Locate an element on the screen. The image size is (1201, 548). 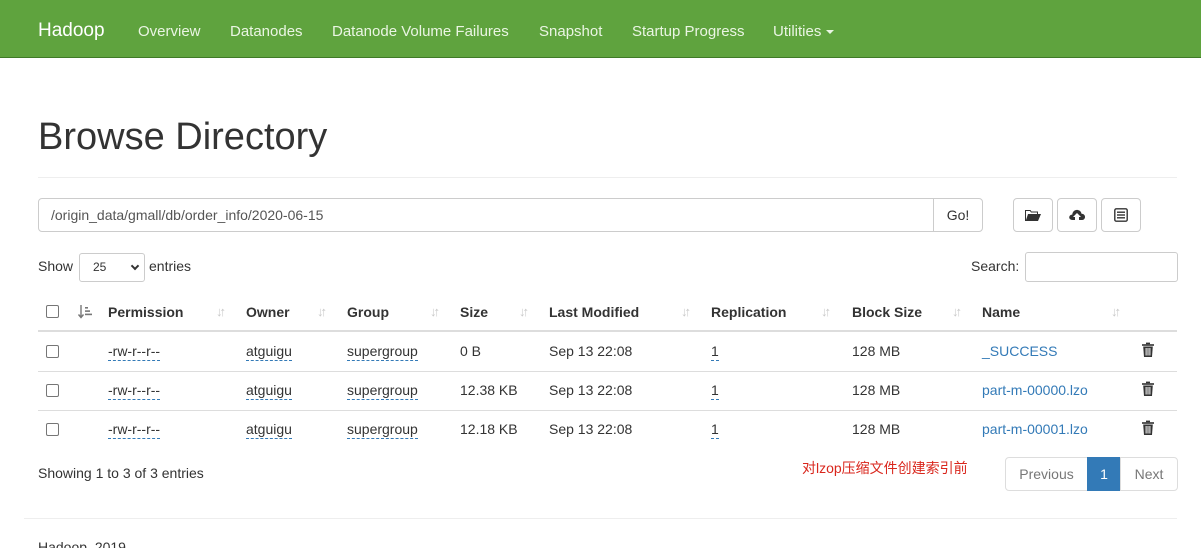
show-label: Show is located at coordinates (56, 266).